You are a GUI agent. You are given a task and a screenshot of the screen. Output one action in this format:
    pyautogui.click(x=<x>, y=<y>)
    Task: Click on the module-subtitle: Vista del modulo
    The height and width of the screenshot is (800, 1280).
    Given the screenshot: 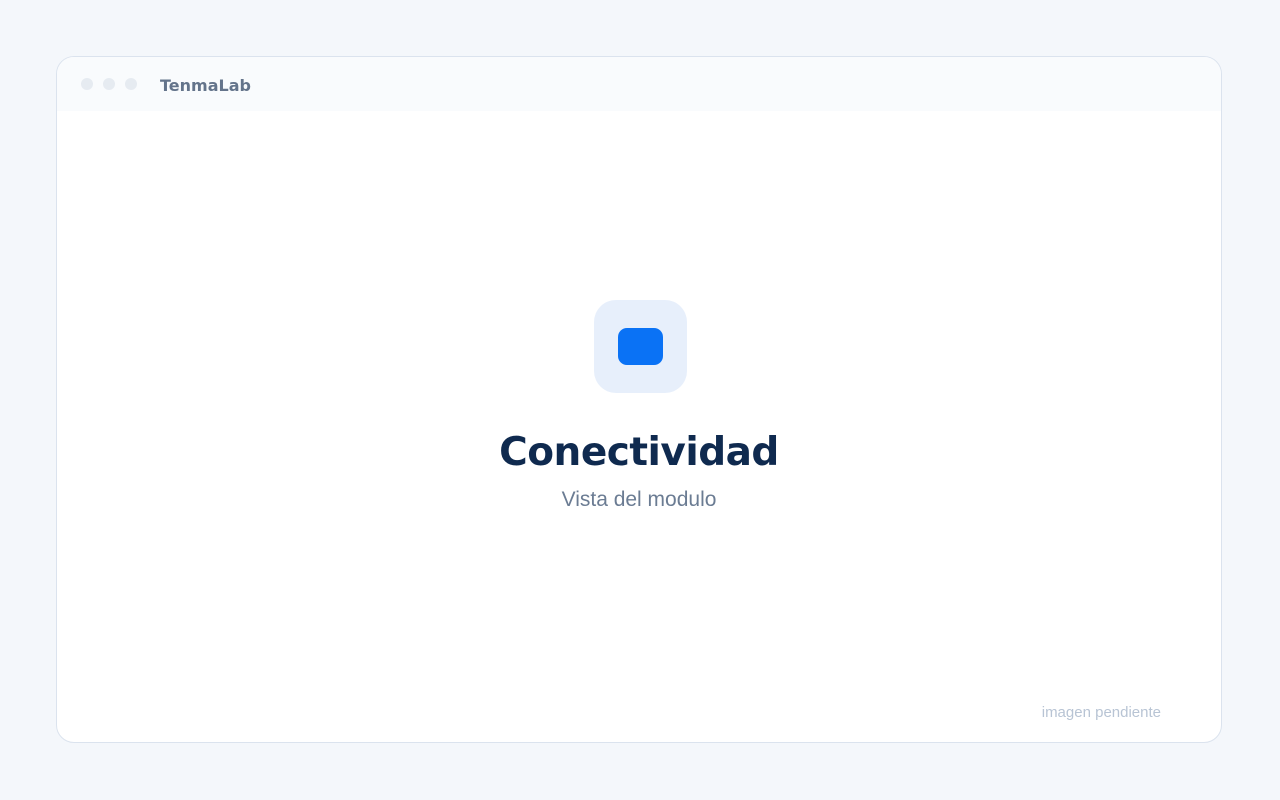 What is the action you would take?
    pyautogui.click(x=639, y=499)
    